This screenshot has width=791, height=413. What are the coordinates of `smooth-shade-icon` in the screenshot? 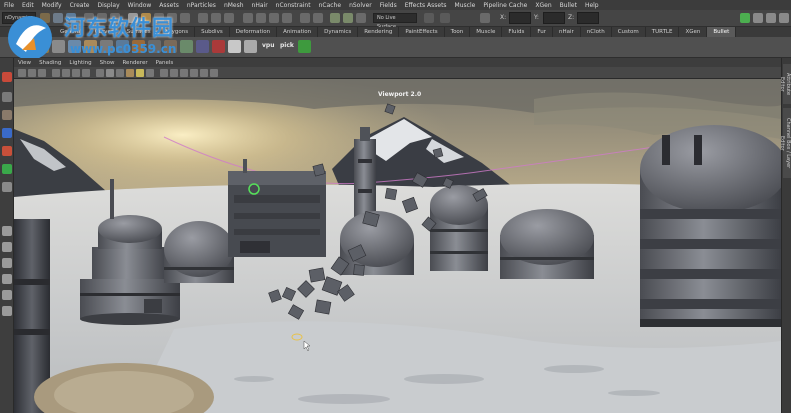 It's located at (110, 73).